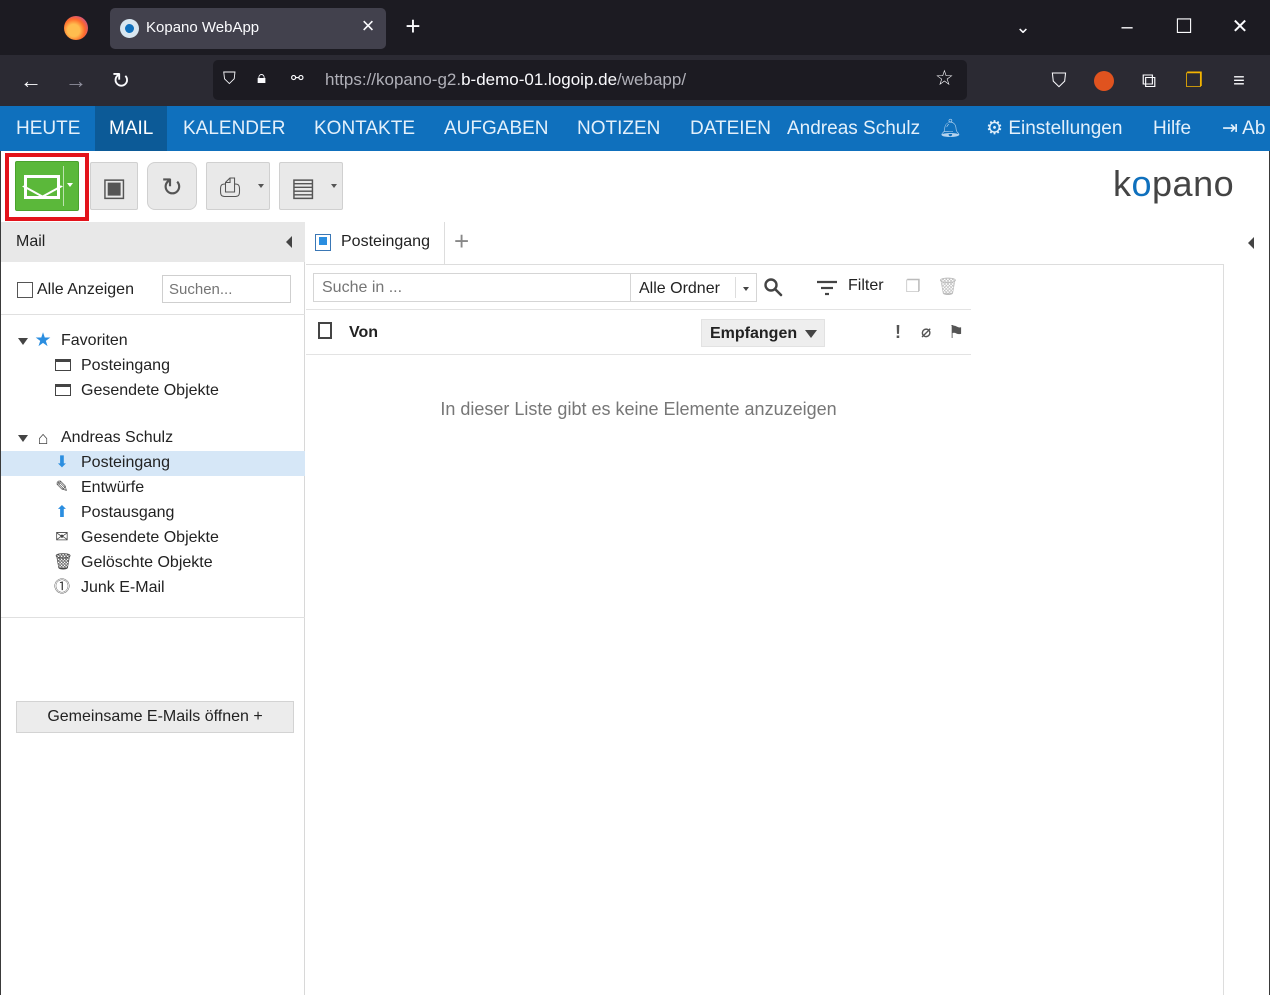  What do you see at coordinates (85, 290) in the screenshot?
I see `show-all-label: Alle Anzeigen` at bounding box center [85, 290].